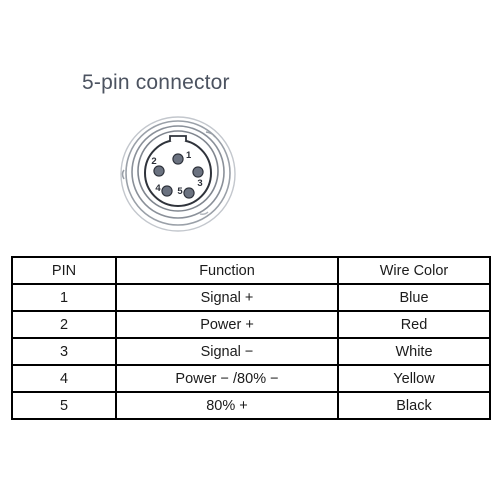 The image size is (500, 500). What do you see at coordinates (178, 174) in the screenshot?
I see `connector-svg: 1 2 3 4 5` at bounding box center [178, 174].